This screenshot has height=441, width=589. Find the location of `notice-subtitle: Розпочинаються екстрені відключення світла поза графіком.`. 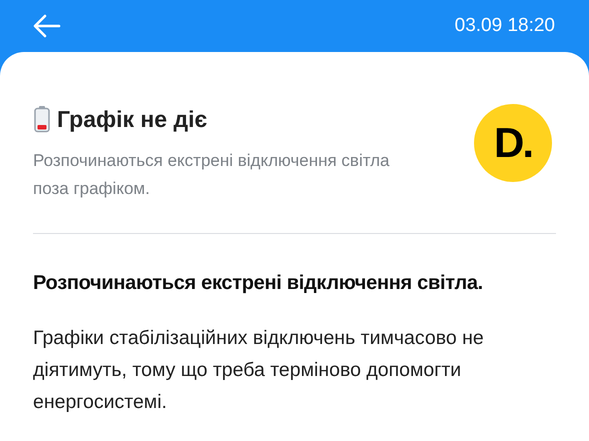

notice-subtitle: Розпочинаються екстрені відключення світла поза графіком. is located at coordinates (212, 175).